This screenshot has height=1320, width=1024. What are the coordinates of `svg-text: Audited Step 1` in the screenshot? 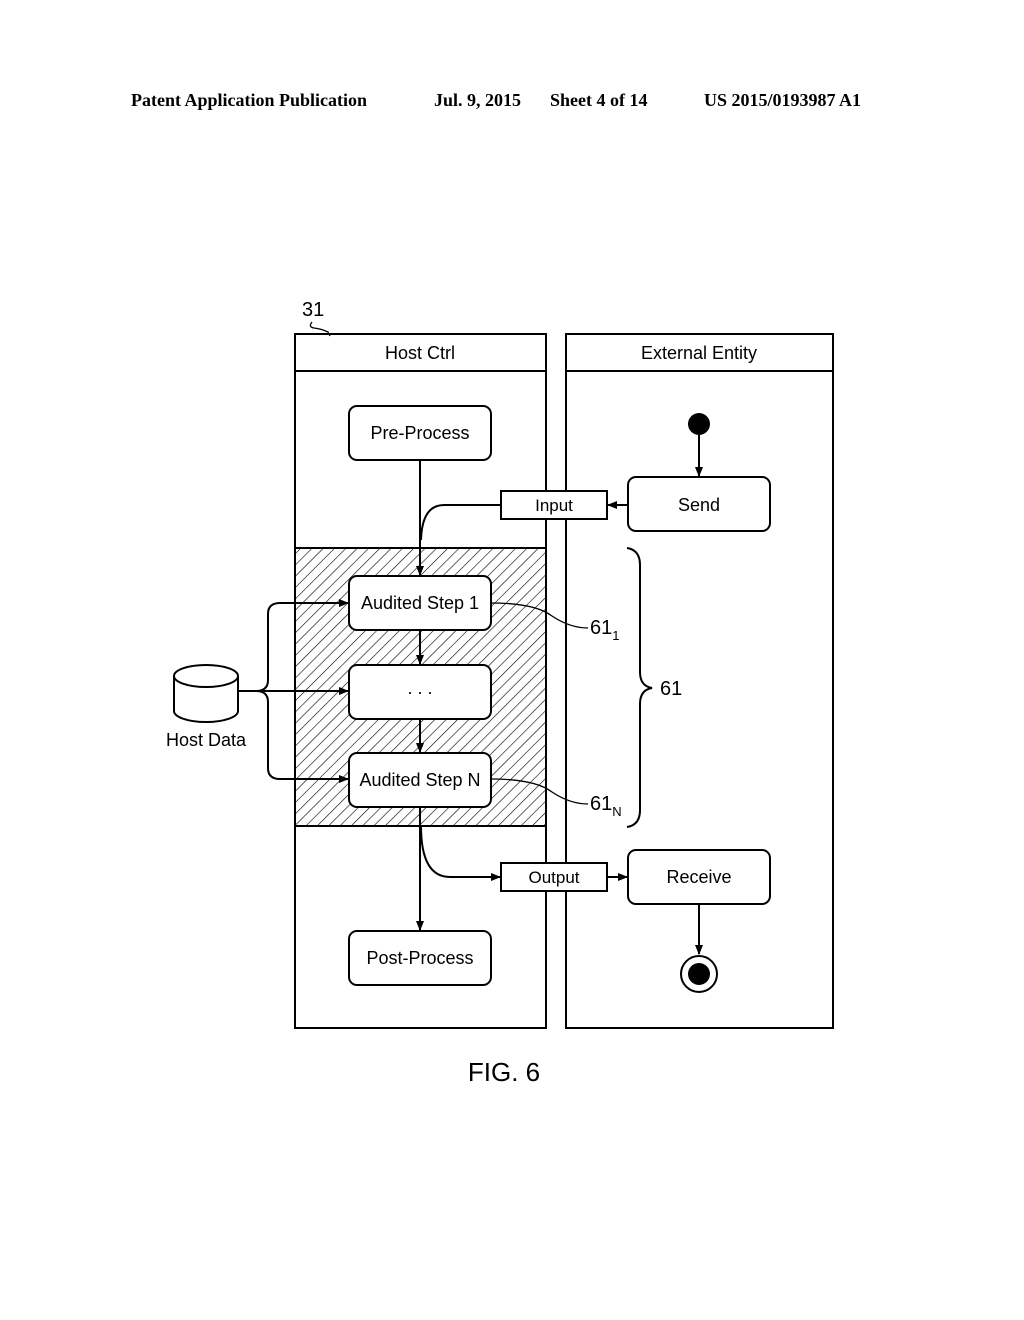 It's located at (420, 603).